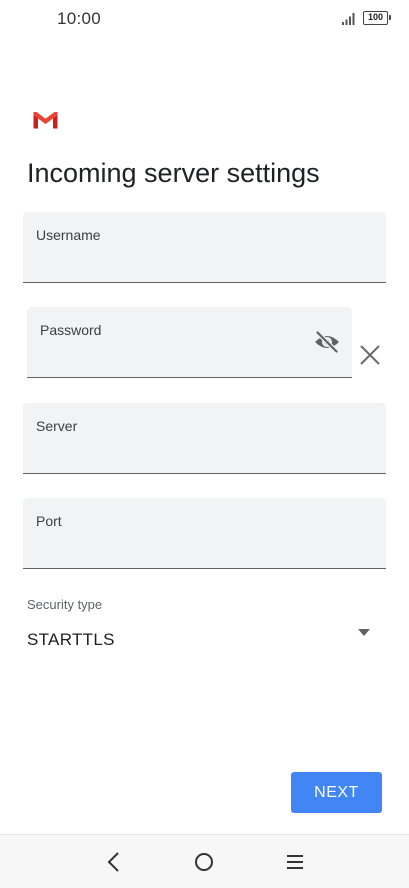 This screenshot has width=409, height=888. I want to click on back-icon, so click(114, 862).